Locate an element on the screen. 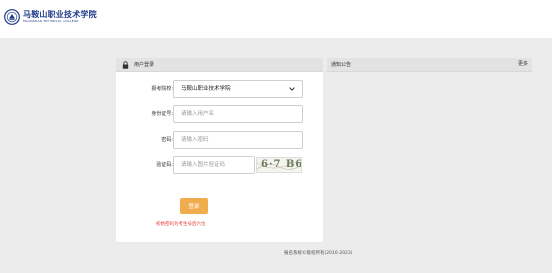 The width and height of the screenshot is (552, 273). chevron-down-icon is located at coordinates (292, 89).